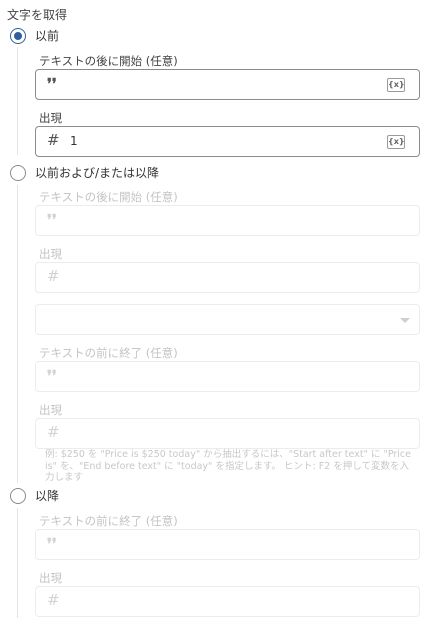 The image size is (427, 624). Describe the element at coordinates (50, 118) in the screenshot. I see `occurrence-label: 出現` at that location.